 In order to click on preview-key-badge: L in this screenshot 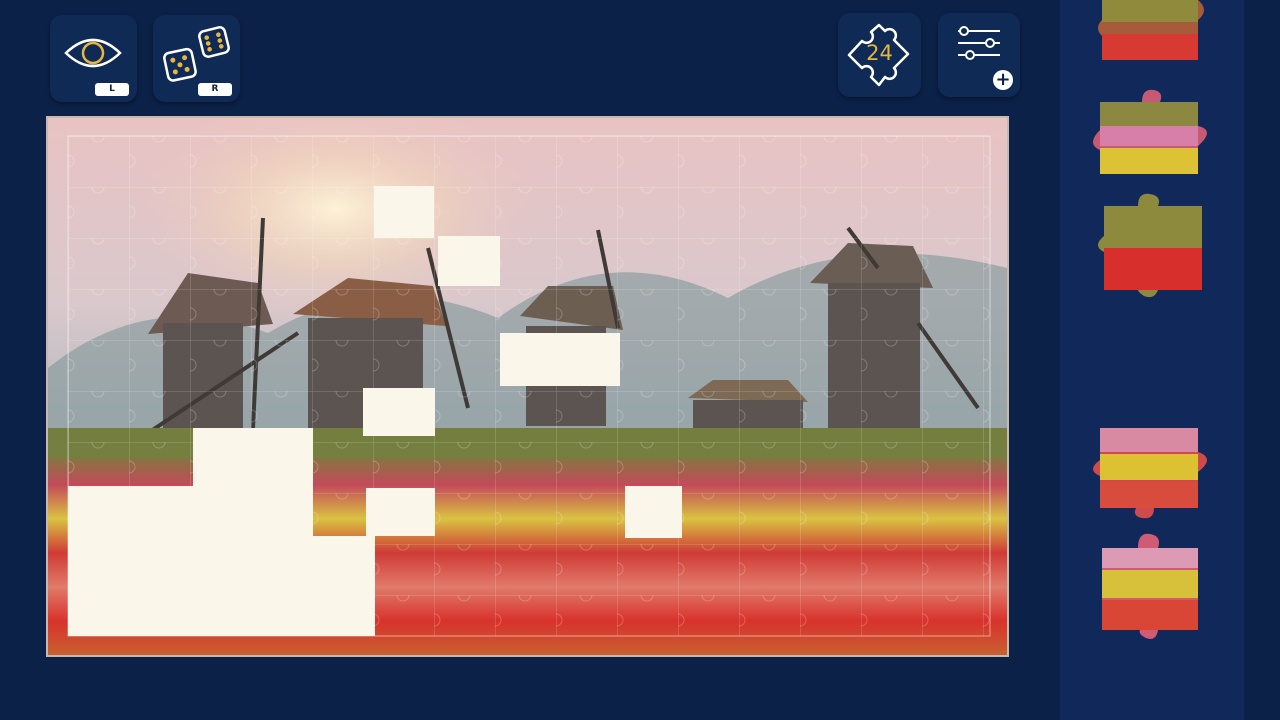, I will do `click(112, 89)`.